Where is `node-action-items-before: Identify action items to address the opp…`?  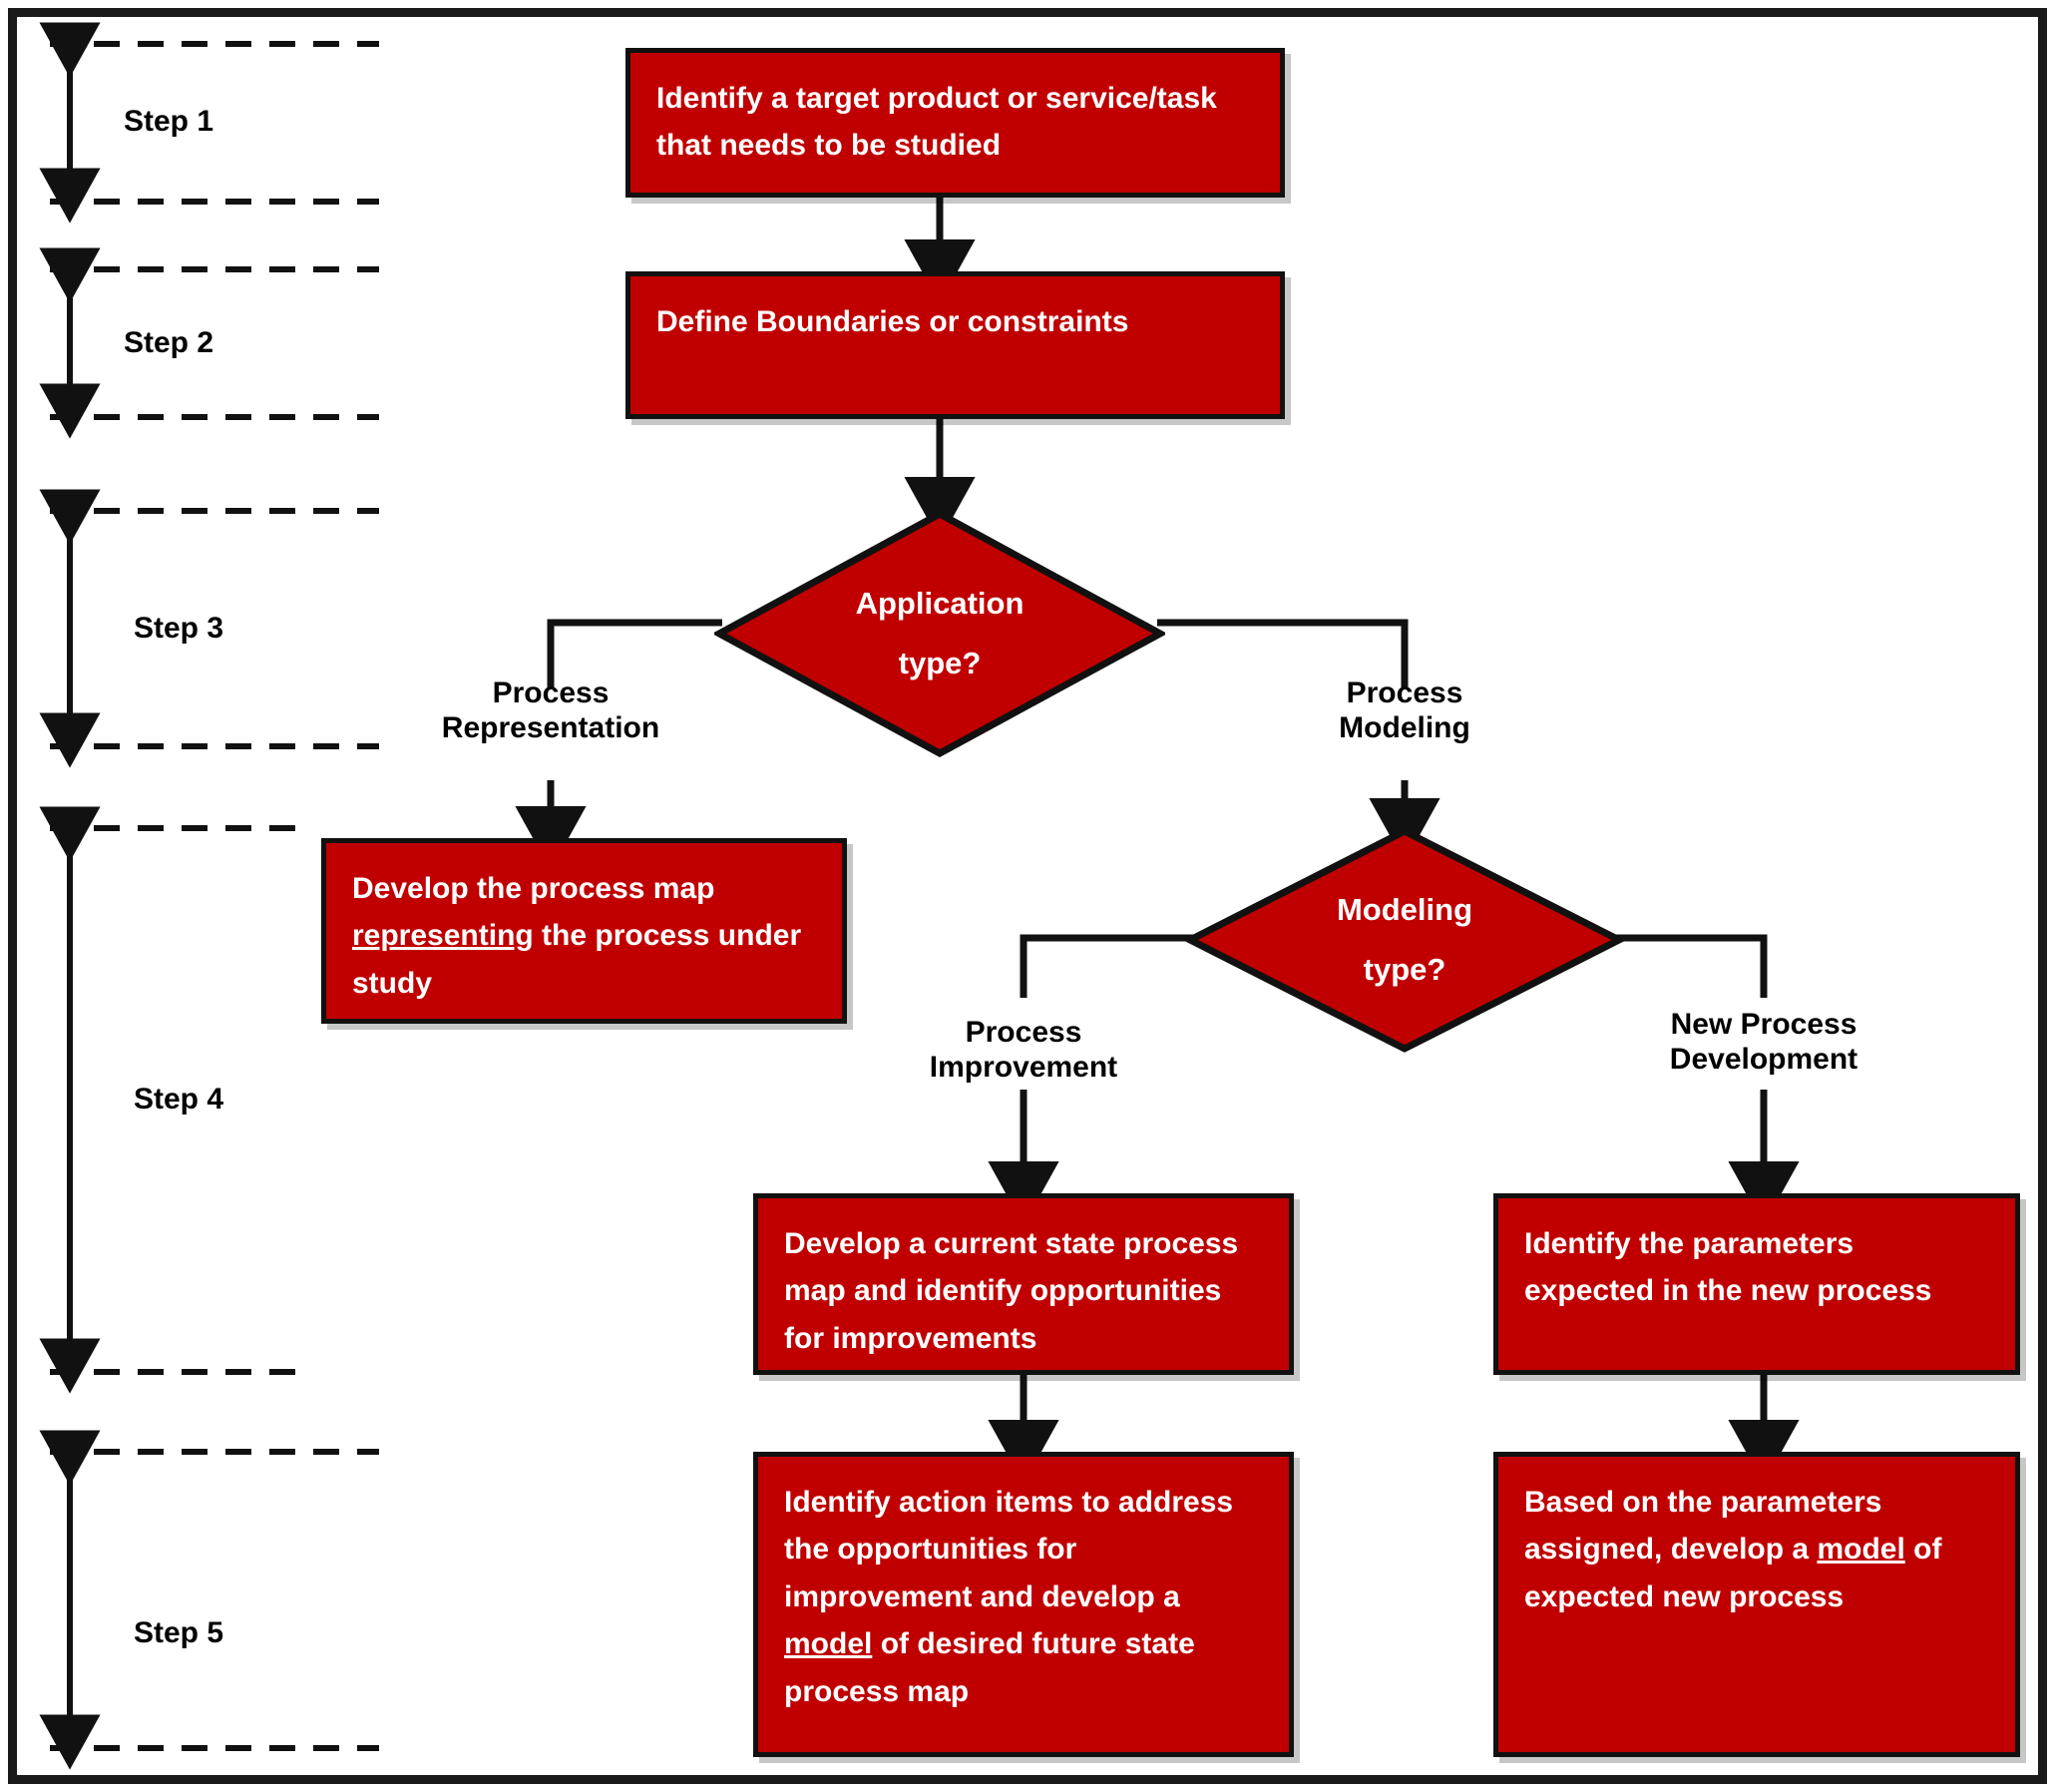 node-action-items-before: Identify action items to address the opp… is located at coordinates (1009, 1549).